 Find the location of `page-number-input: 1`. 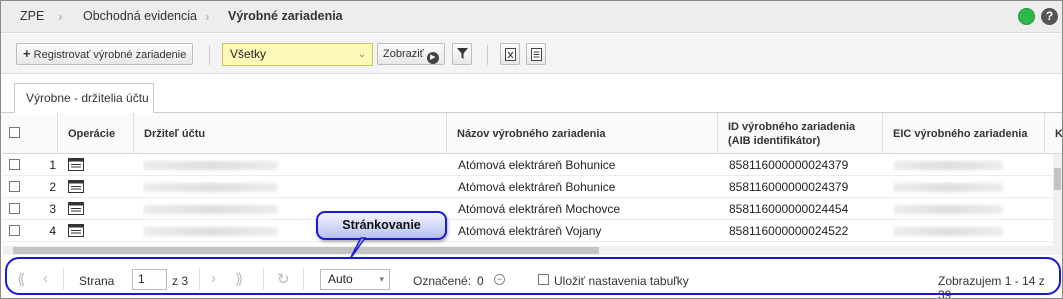

page-number-input: 1 is located at coordinates (149, 279).